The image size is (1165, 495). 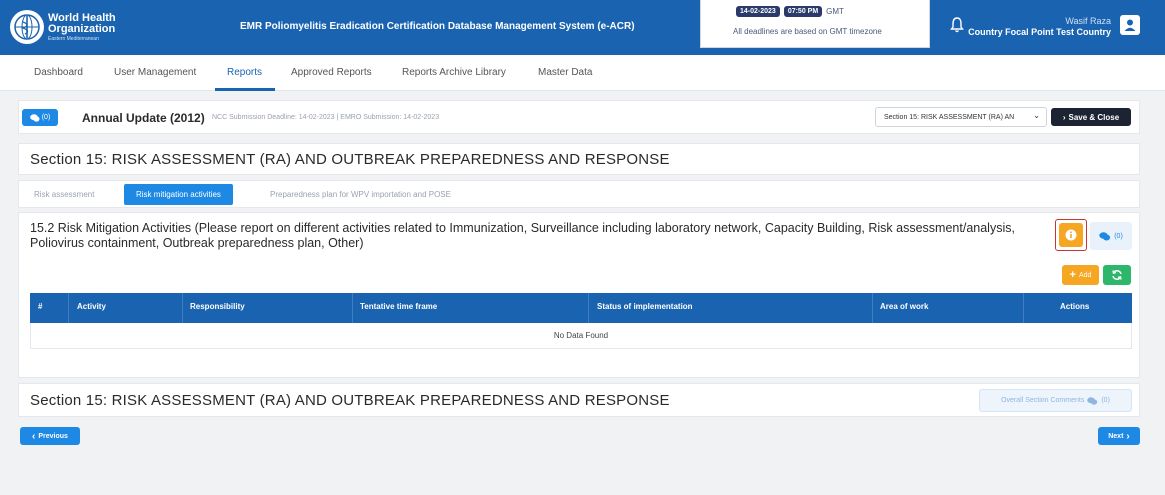 What do you see at coordinates (34, 436) in the screenshot?
I see `chevron-left-icon: ‹` at bounding box center [34, 436].